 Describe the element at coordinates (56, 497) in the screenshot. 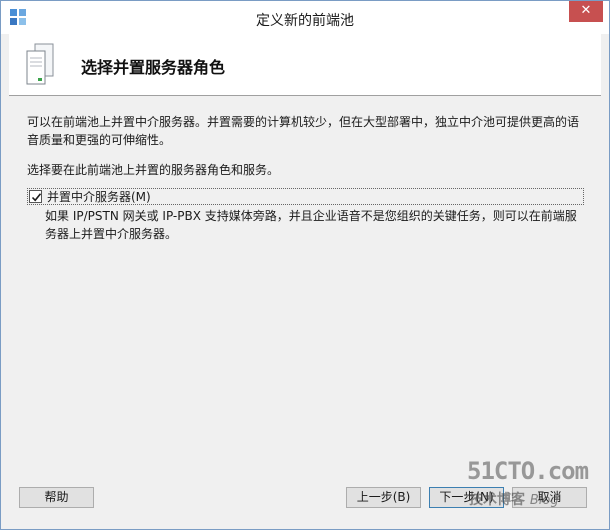

I see `help-button: 帮助` at that location.